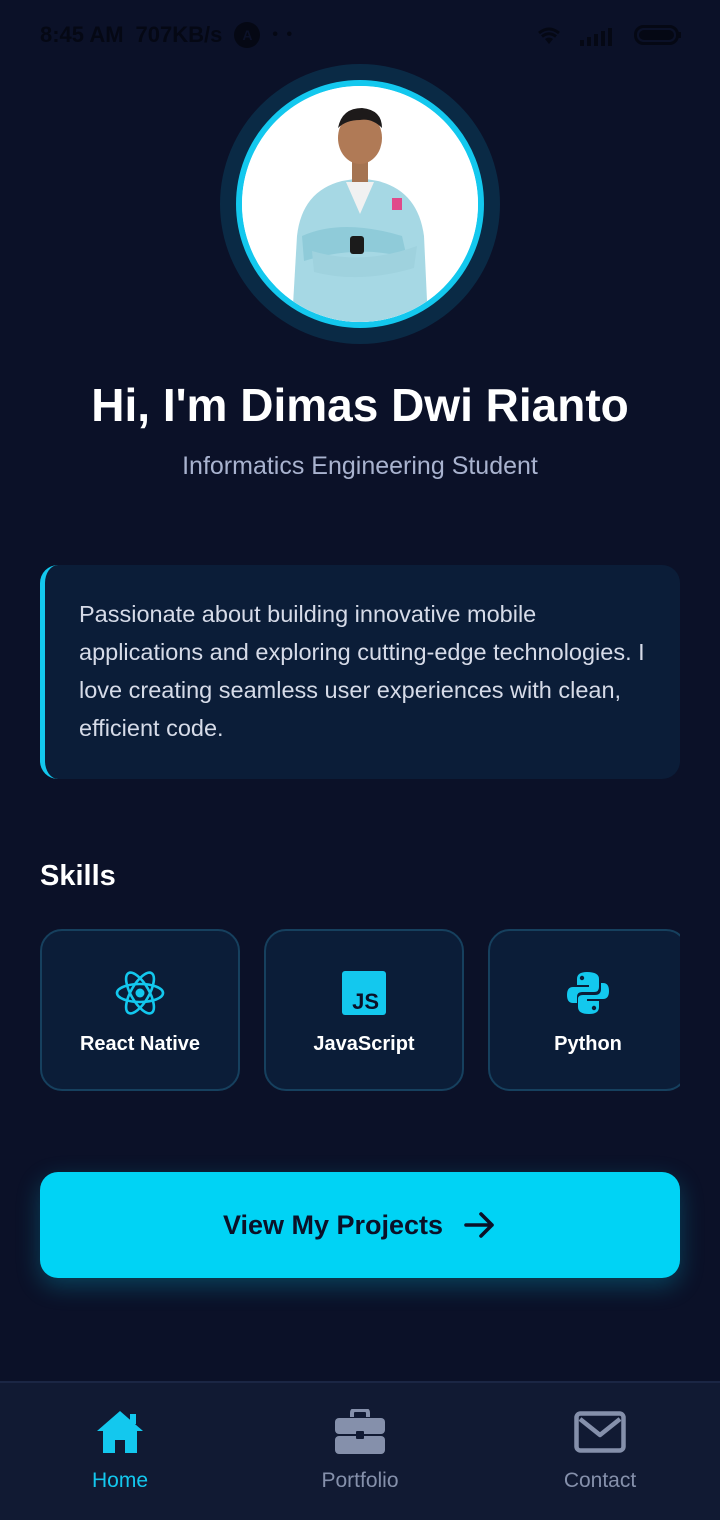 Image resolution: width=720 pixels, height=1520 pixels. What do you see at coordinates (82, 34) in the screenshot?
I see `status-time: 8:45 AM` at bounding box center [82, 34].